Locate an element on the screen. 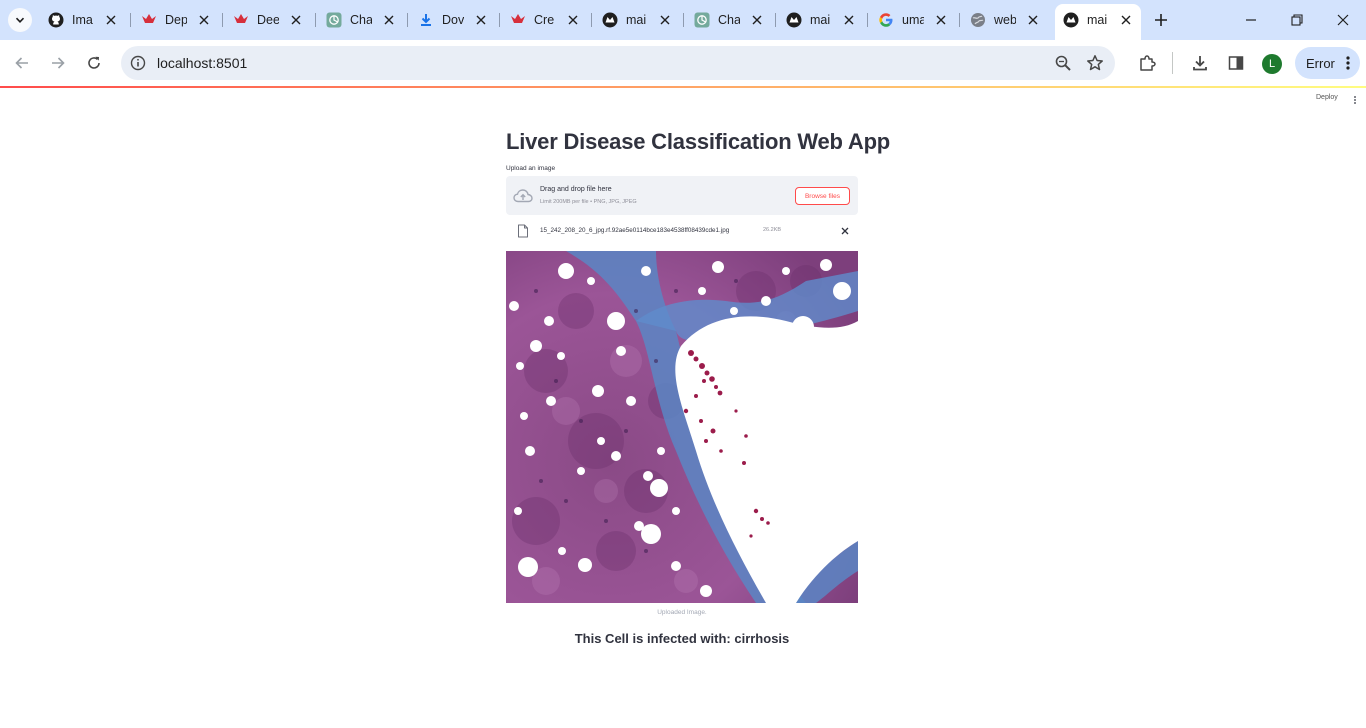  upload-label: Upload an image is located at coordinates (531, 168).